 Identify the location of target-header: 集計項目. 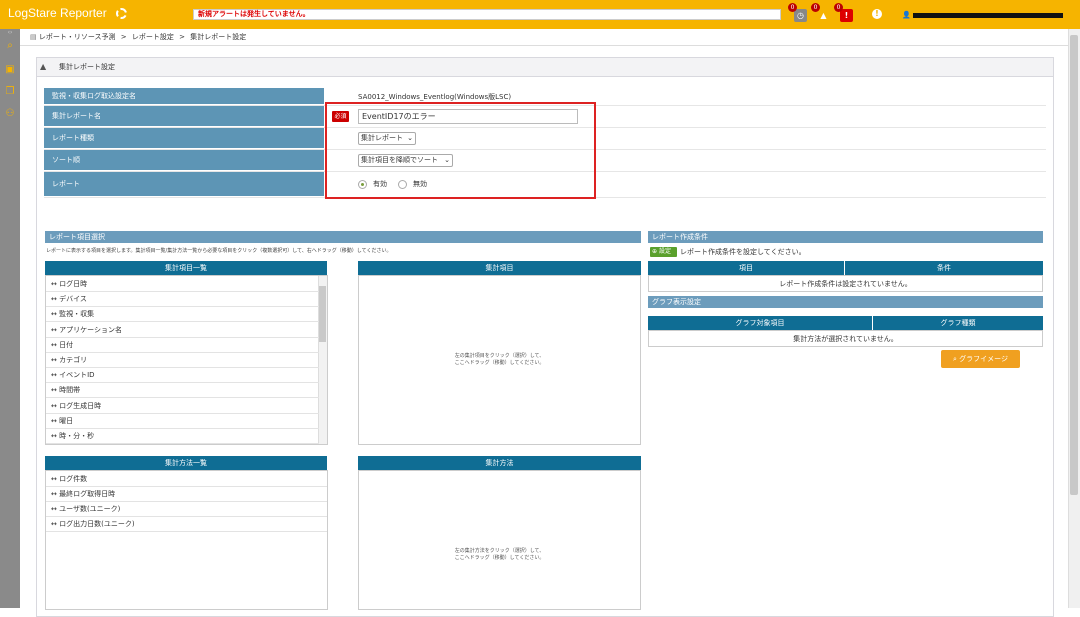
(499, 268).